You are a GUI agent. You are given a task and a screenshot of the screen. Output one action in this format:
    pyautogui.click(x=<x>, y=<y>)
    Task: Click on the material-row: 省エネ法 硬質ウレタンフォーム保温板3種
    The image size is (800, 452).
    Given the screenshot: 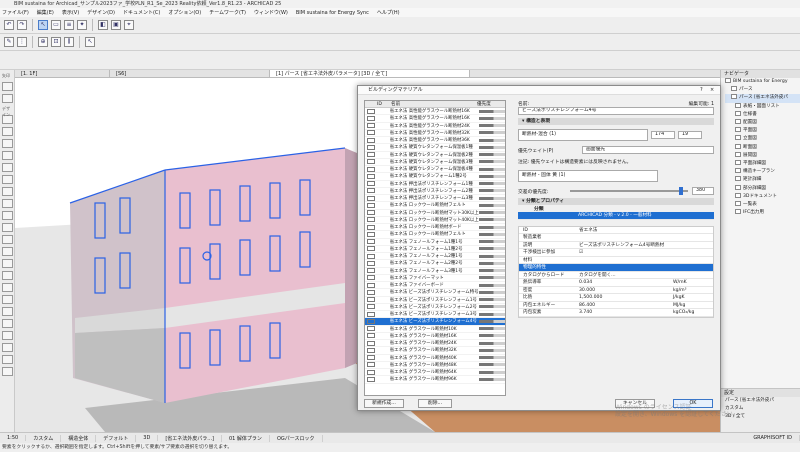 What is the action you would take?
    pyautogui.click(x=435, y=162)
    